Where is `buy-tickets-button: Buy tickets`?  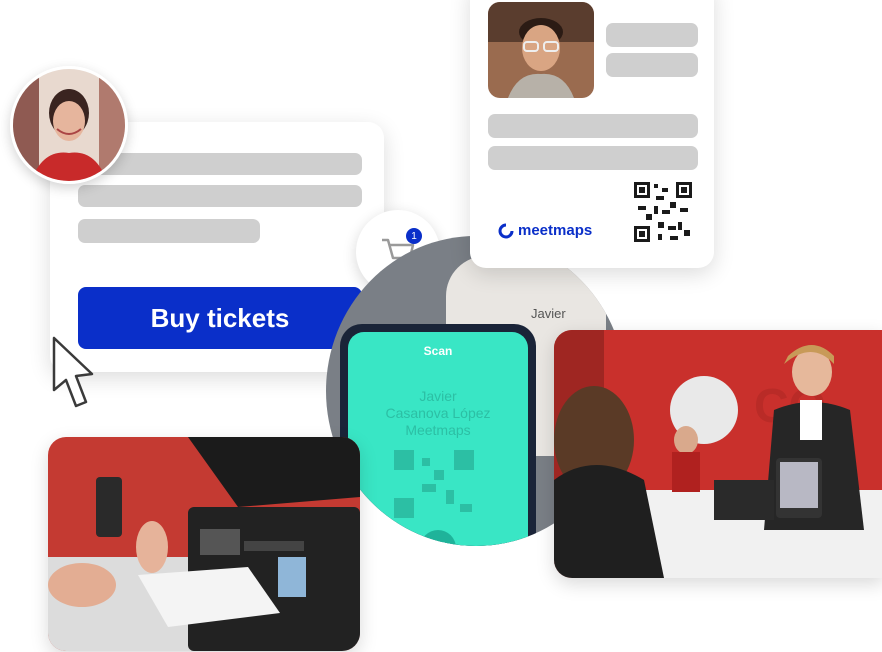 buy-tickets-button: Buy tickets is located at coordinates (220, 318).